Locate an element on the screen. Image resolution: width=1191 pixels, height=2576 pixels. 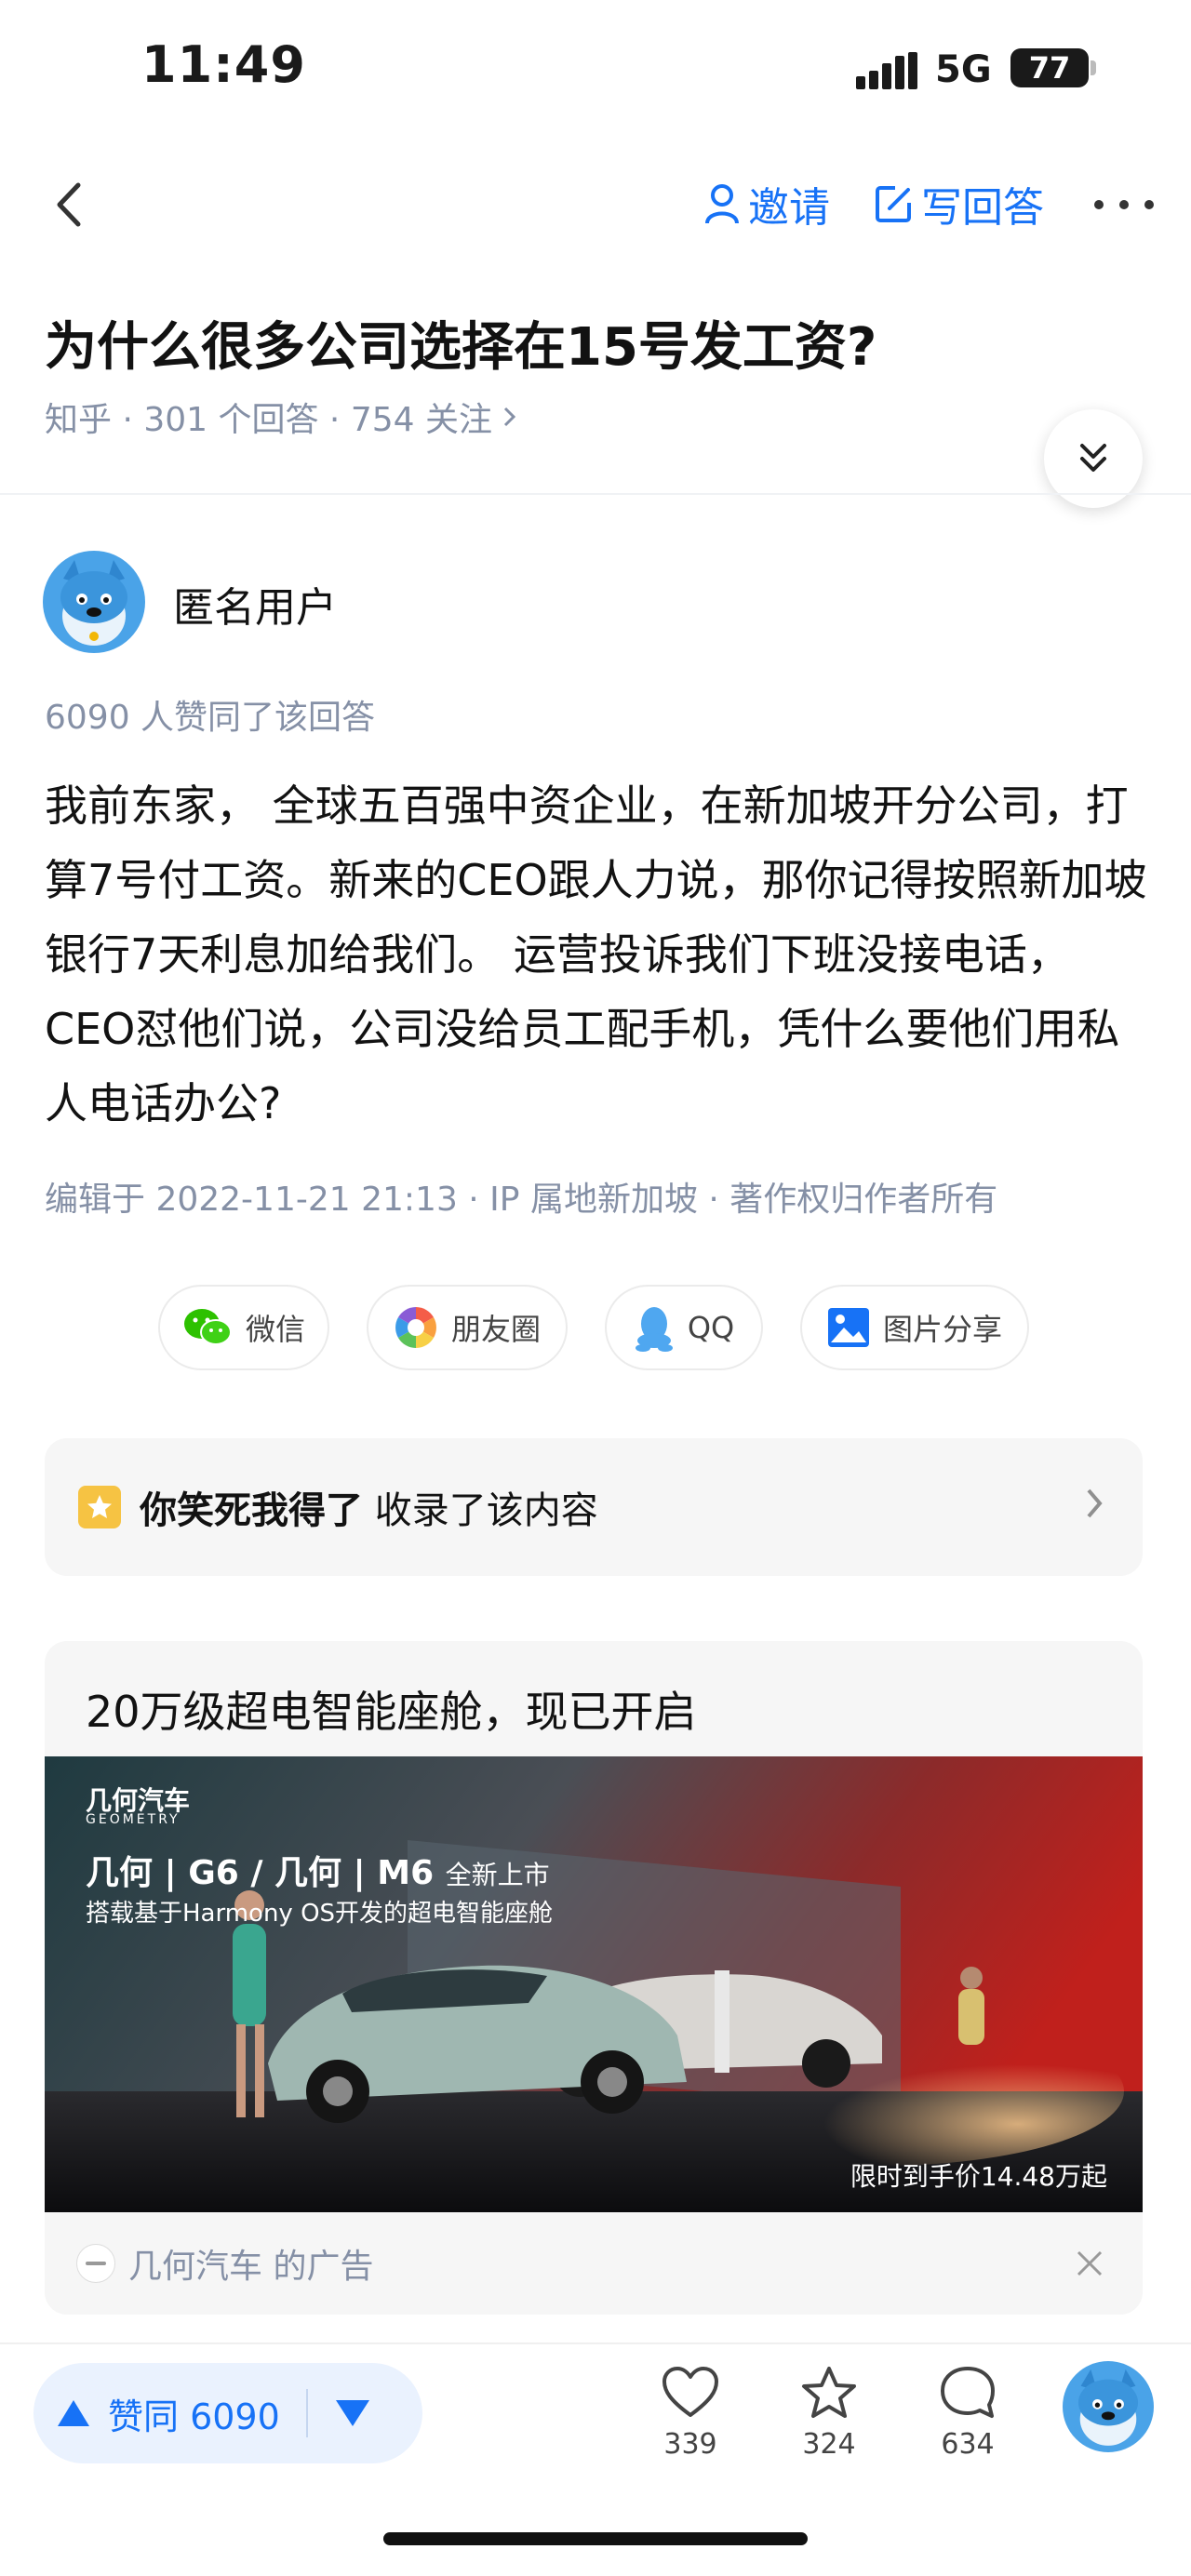
question-meta: 知乎 · 301 个回答 · 754 关注 is located at coordinates (281, 417).